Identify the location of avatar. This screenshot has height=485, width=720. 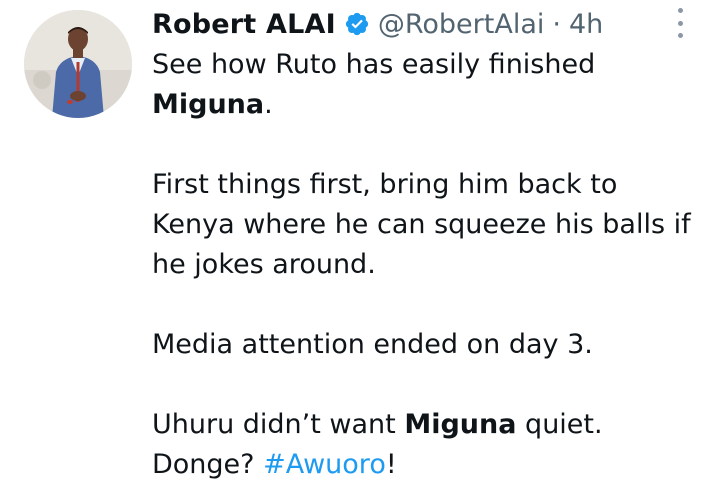
(78, 64).